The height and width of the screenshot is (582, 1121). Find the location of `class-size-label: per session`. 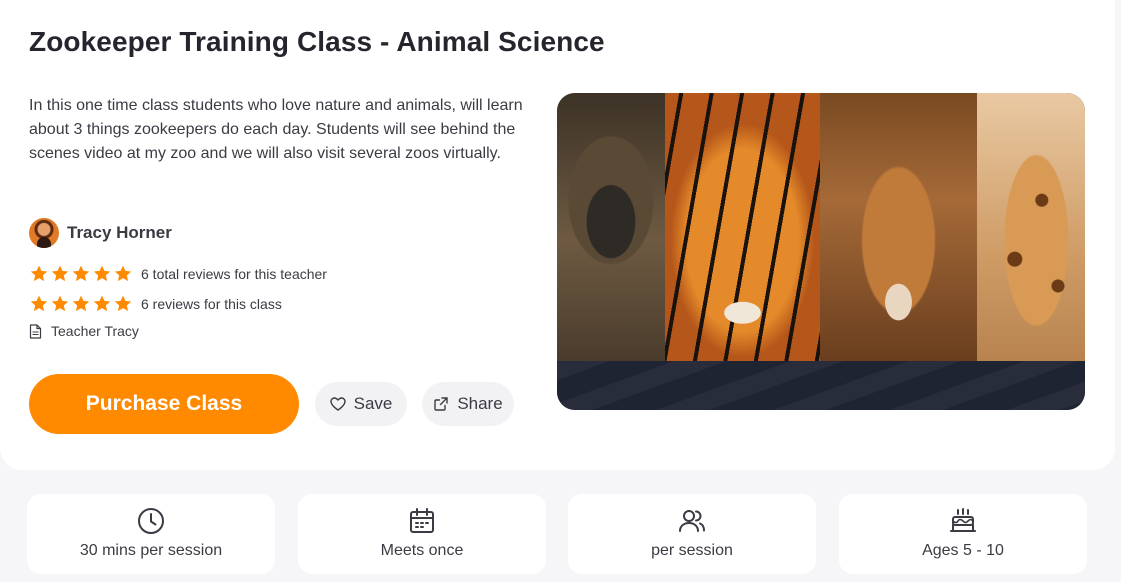

class-size-label: per session is located at coordinates (692, 550).